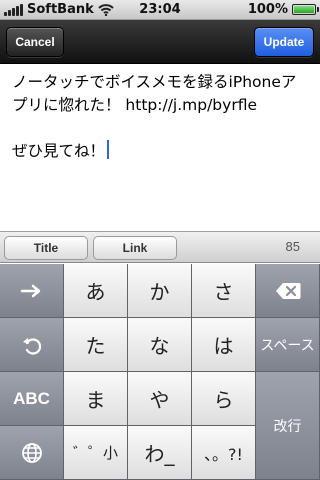  I want to click on next-candidate-key, so click(32, 291).